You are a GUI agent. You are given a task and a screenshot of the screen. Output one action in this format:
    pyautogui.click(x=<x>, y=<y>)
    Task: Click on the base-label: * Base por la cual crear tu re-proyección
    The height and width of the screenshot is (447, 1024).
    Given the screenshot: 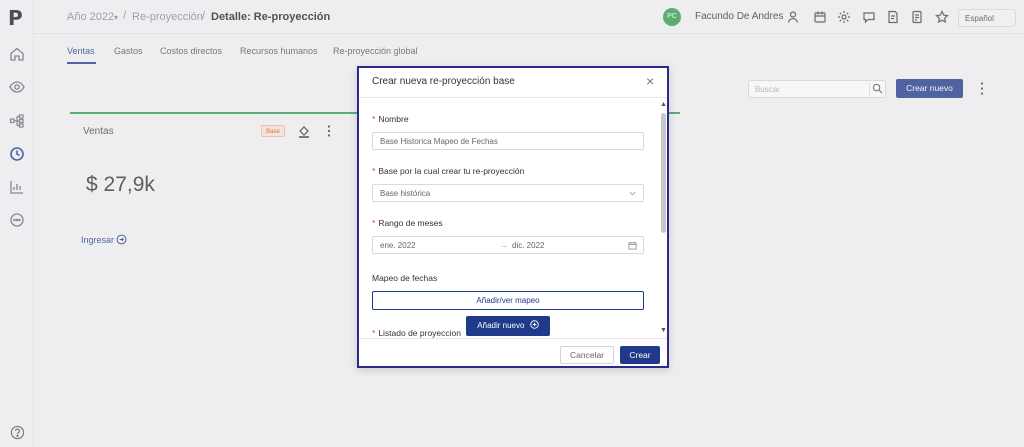 What is the action you would take?
    pyautogui.click(x=448, y=171)
    